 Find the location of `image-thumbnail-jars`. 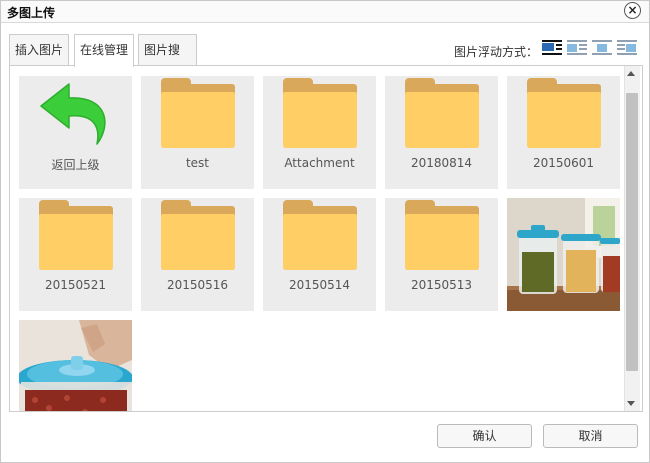

image-thumbnail-jars is located at coordinates (563, 254).